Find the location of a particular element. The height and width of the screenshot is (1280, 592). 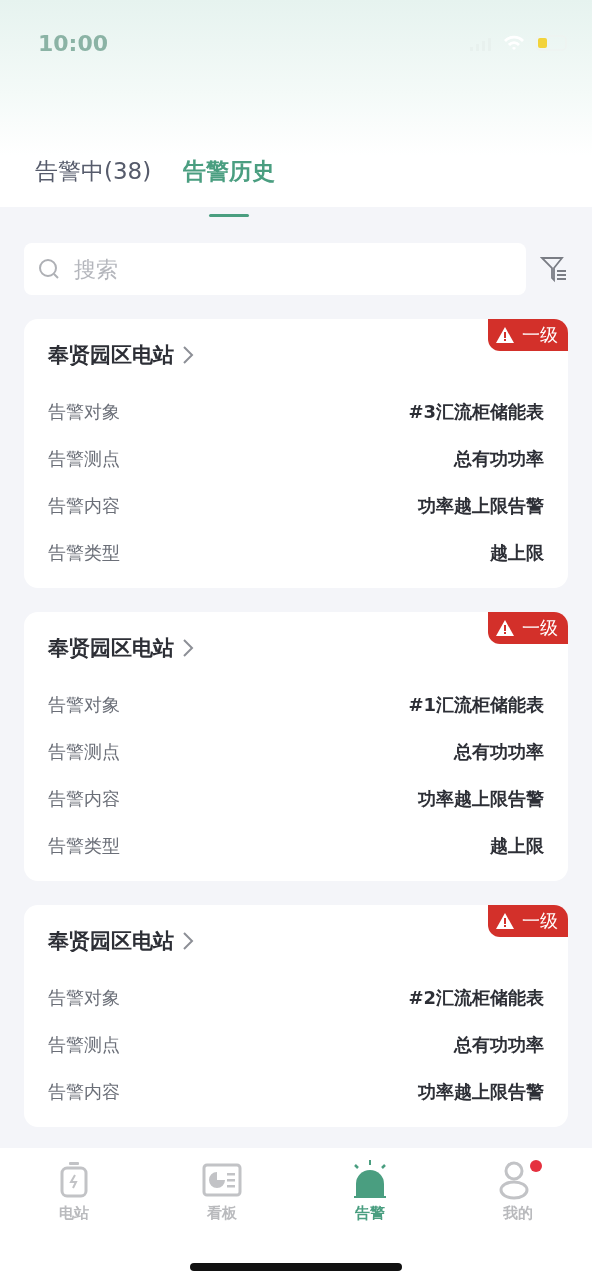

tab: 告警中(38) is located at coordinates (93, 179).